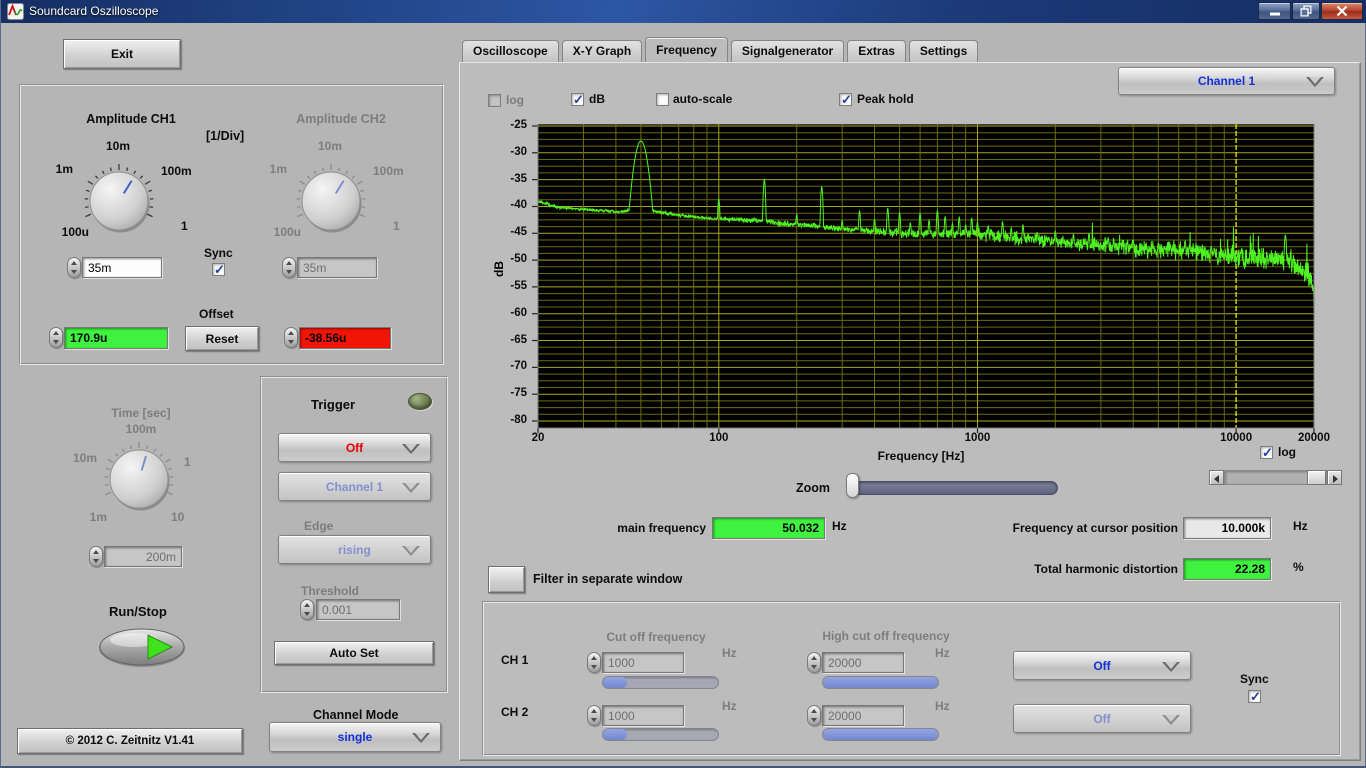  Describe the element at coordinates (1266, 453) in the screenshot. I see `x-log-checkbox` at that location.